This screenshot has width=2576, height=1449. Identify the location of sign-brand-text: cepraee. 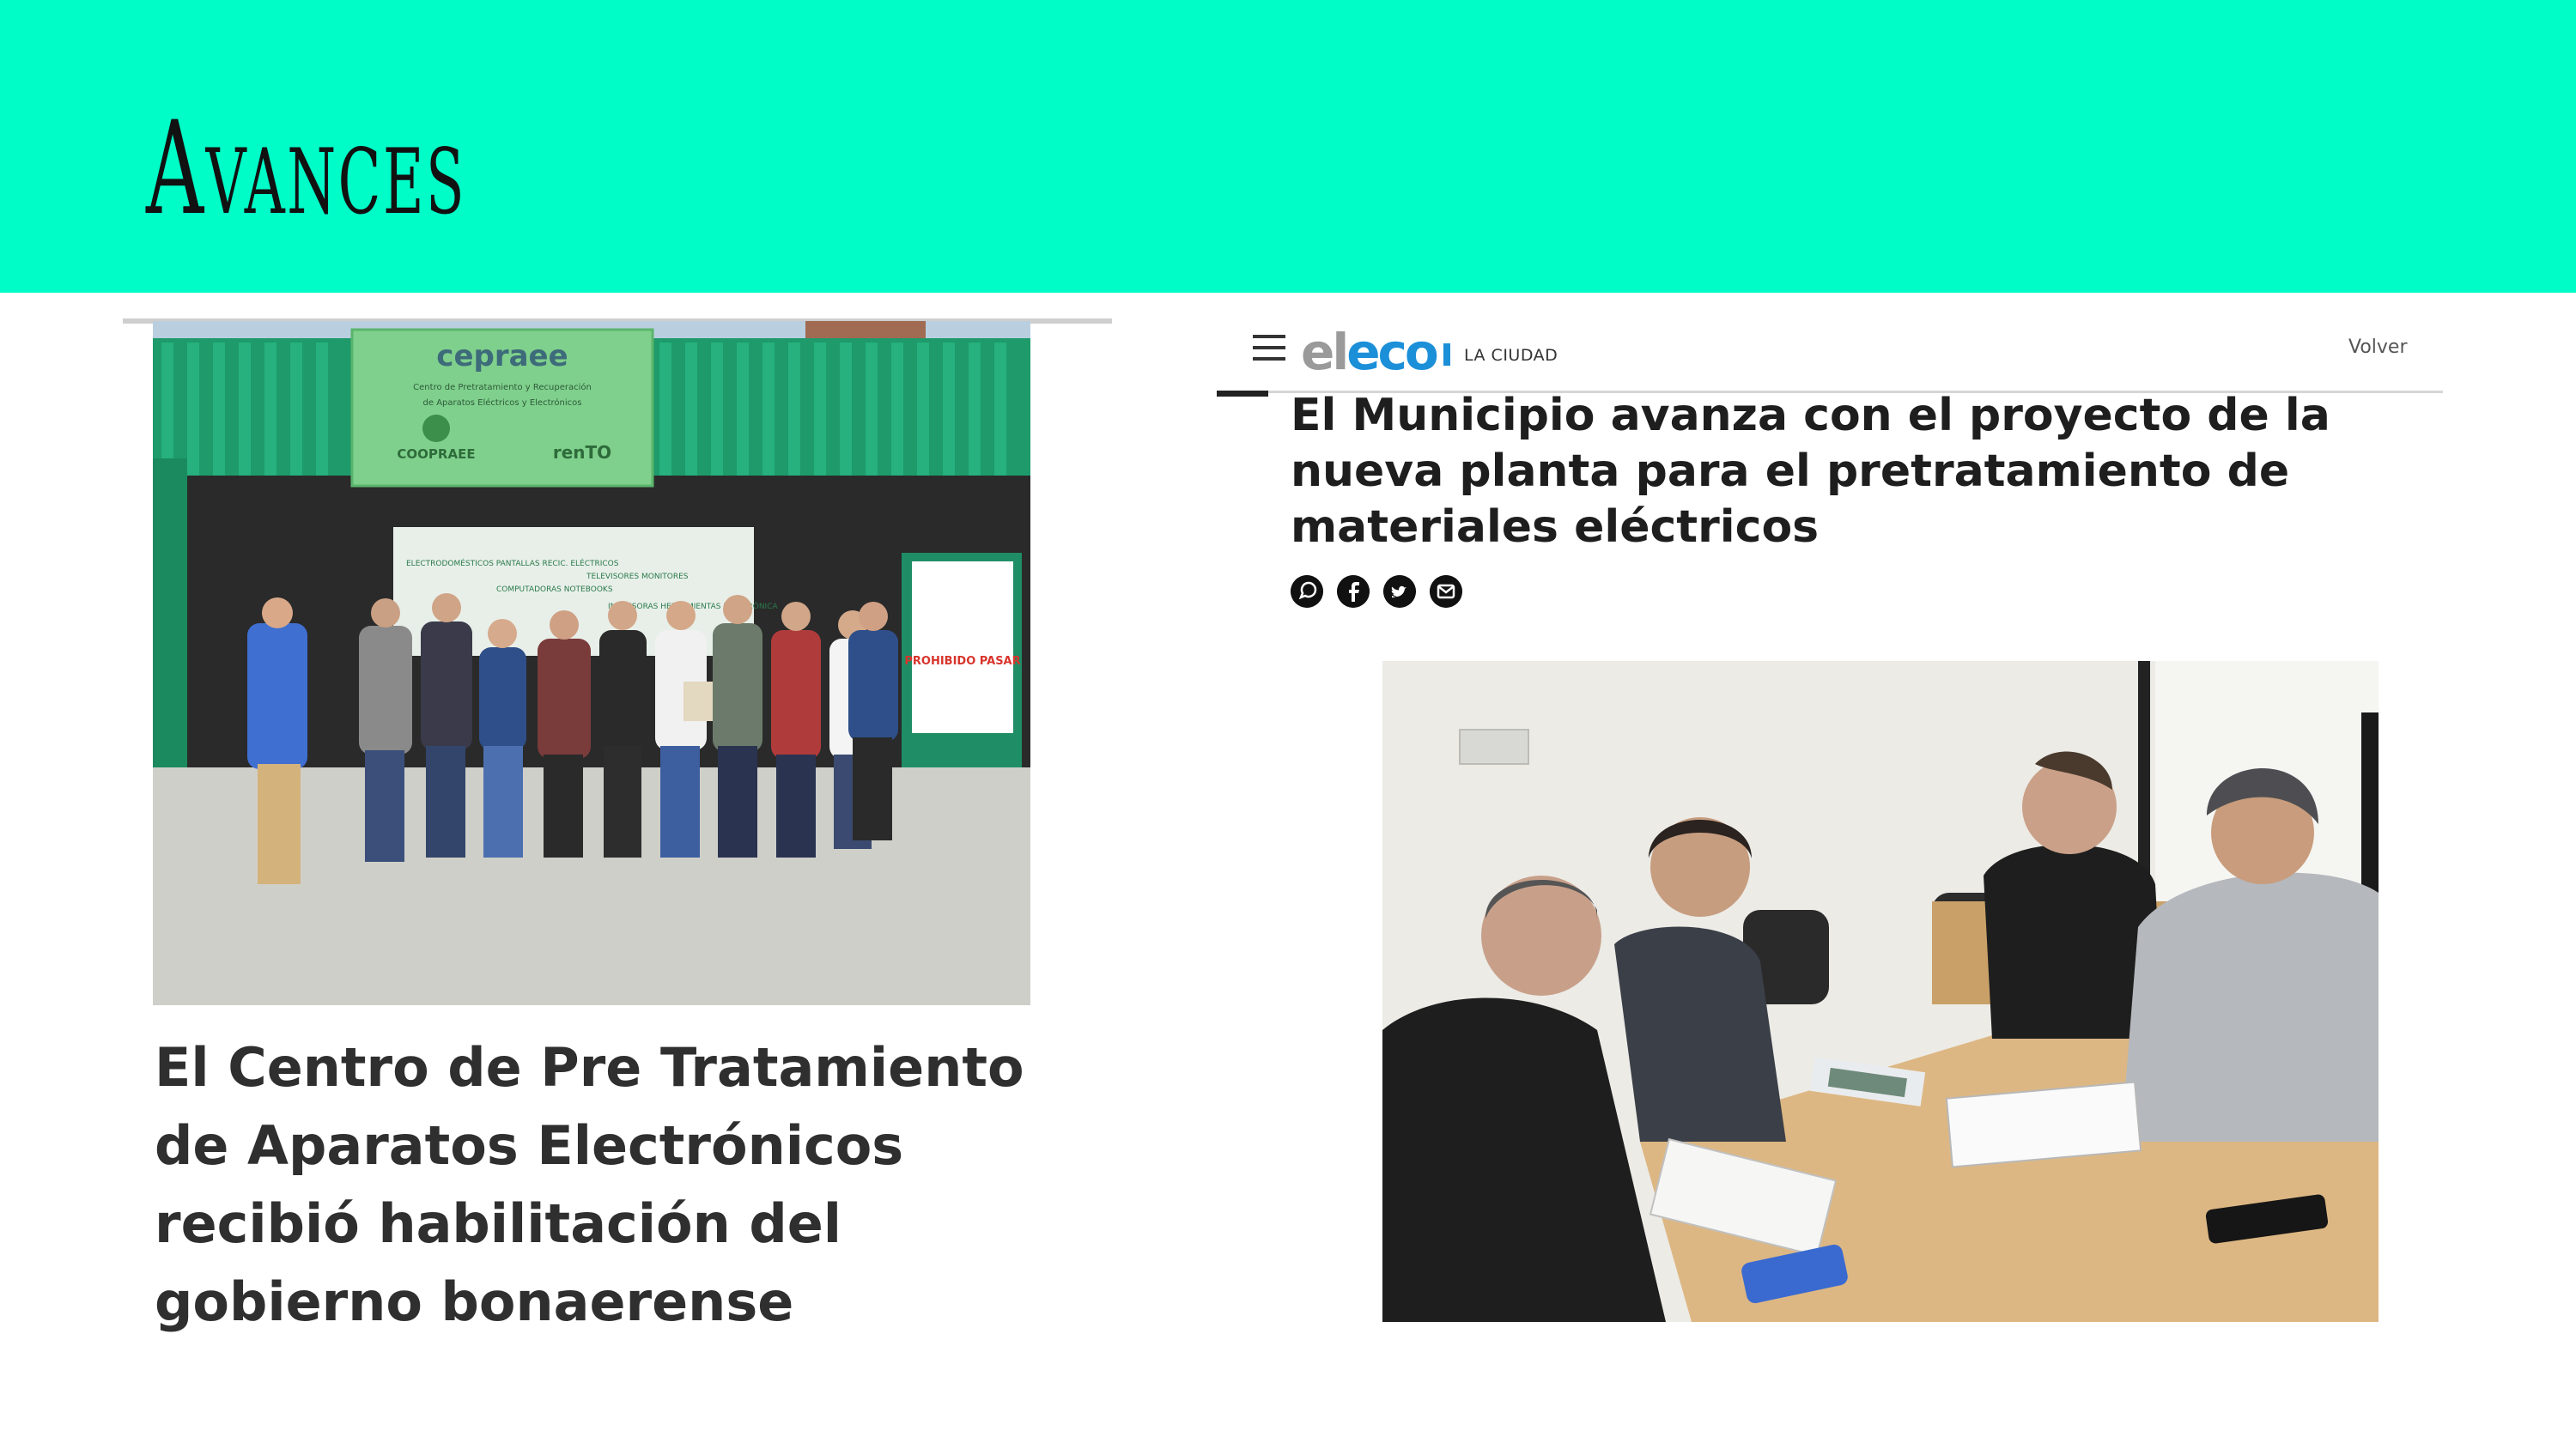
(502, 356).